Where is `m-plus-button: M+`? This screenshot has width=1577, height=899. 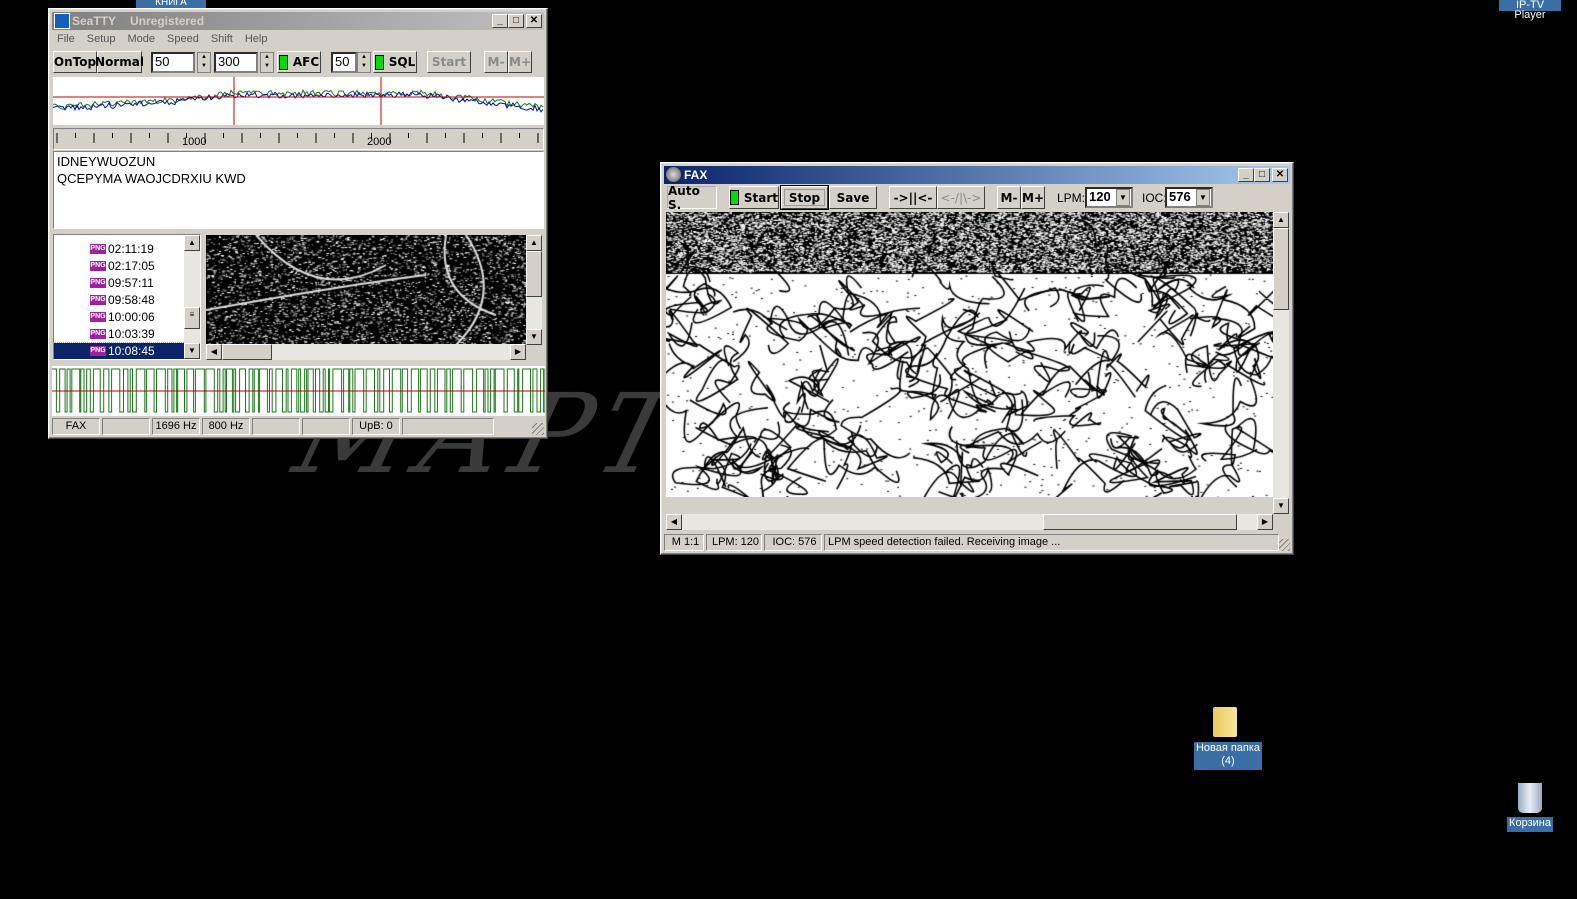 m-plus-button: M+ is located at coordinates (520, 62).